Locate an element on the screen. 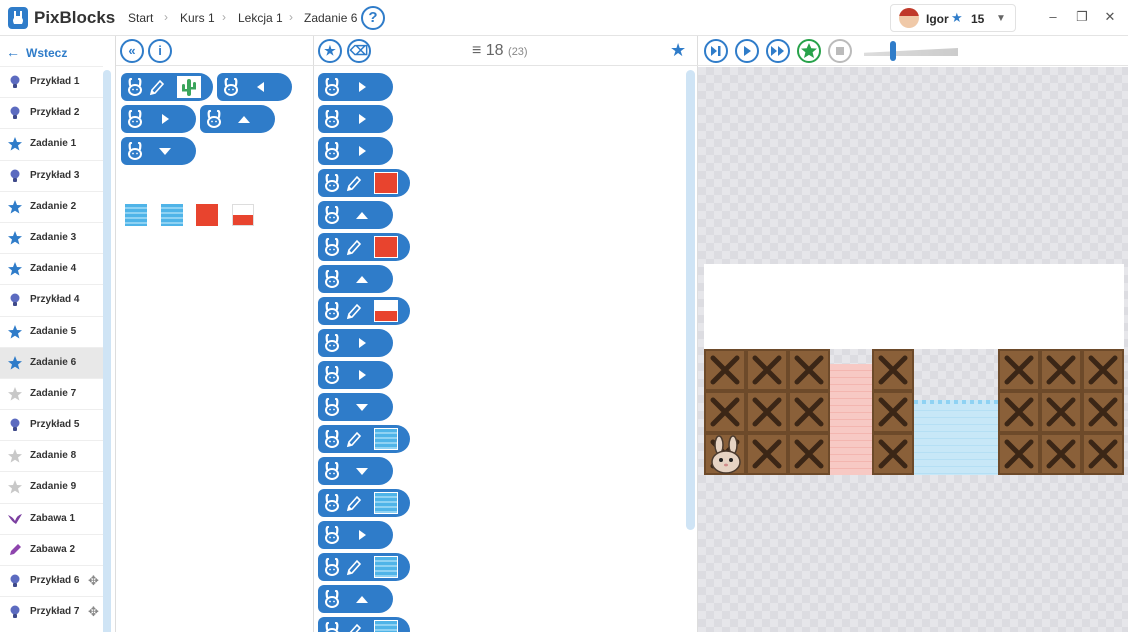  app-title: PixBlocks is located at coordinates (75, 17).